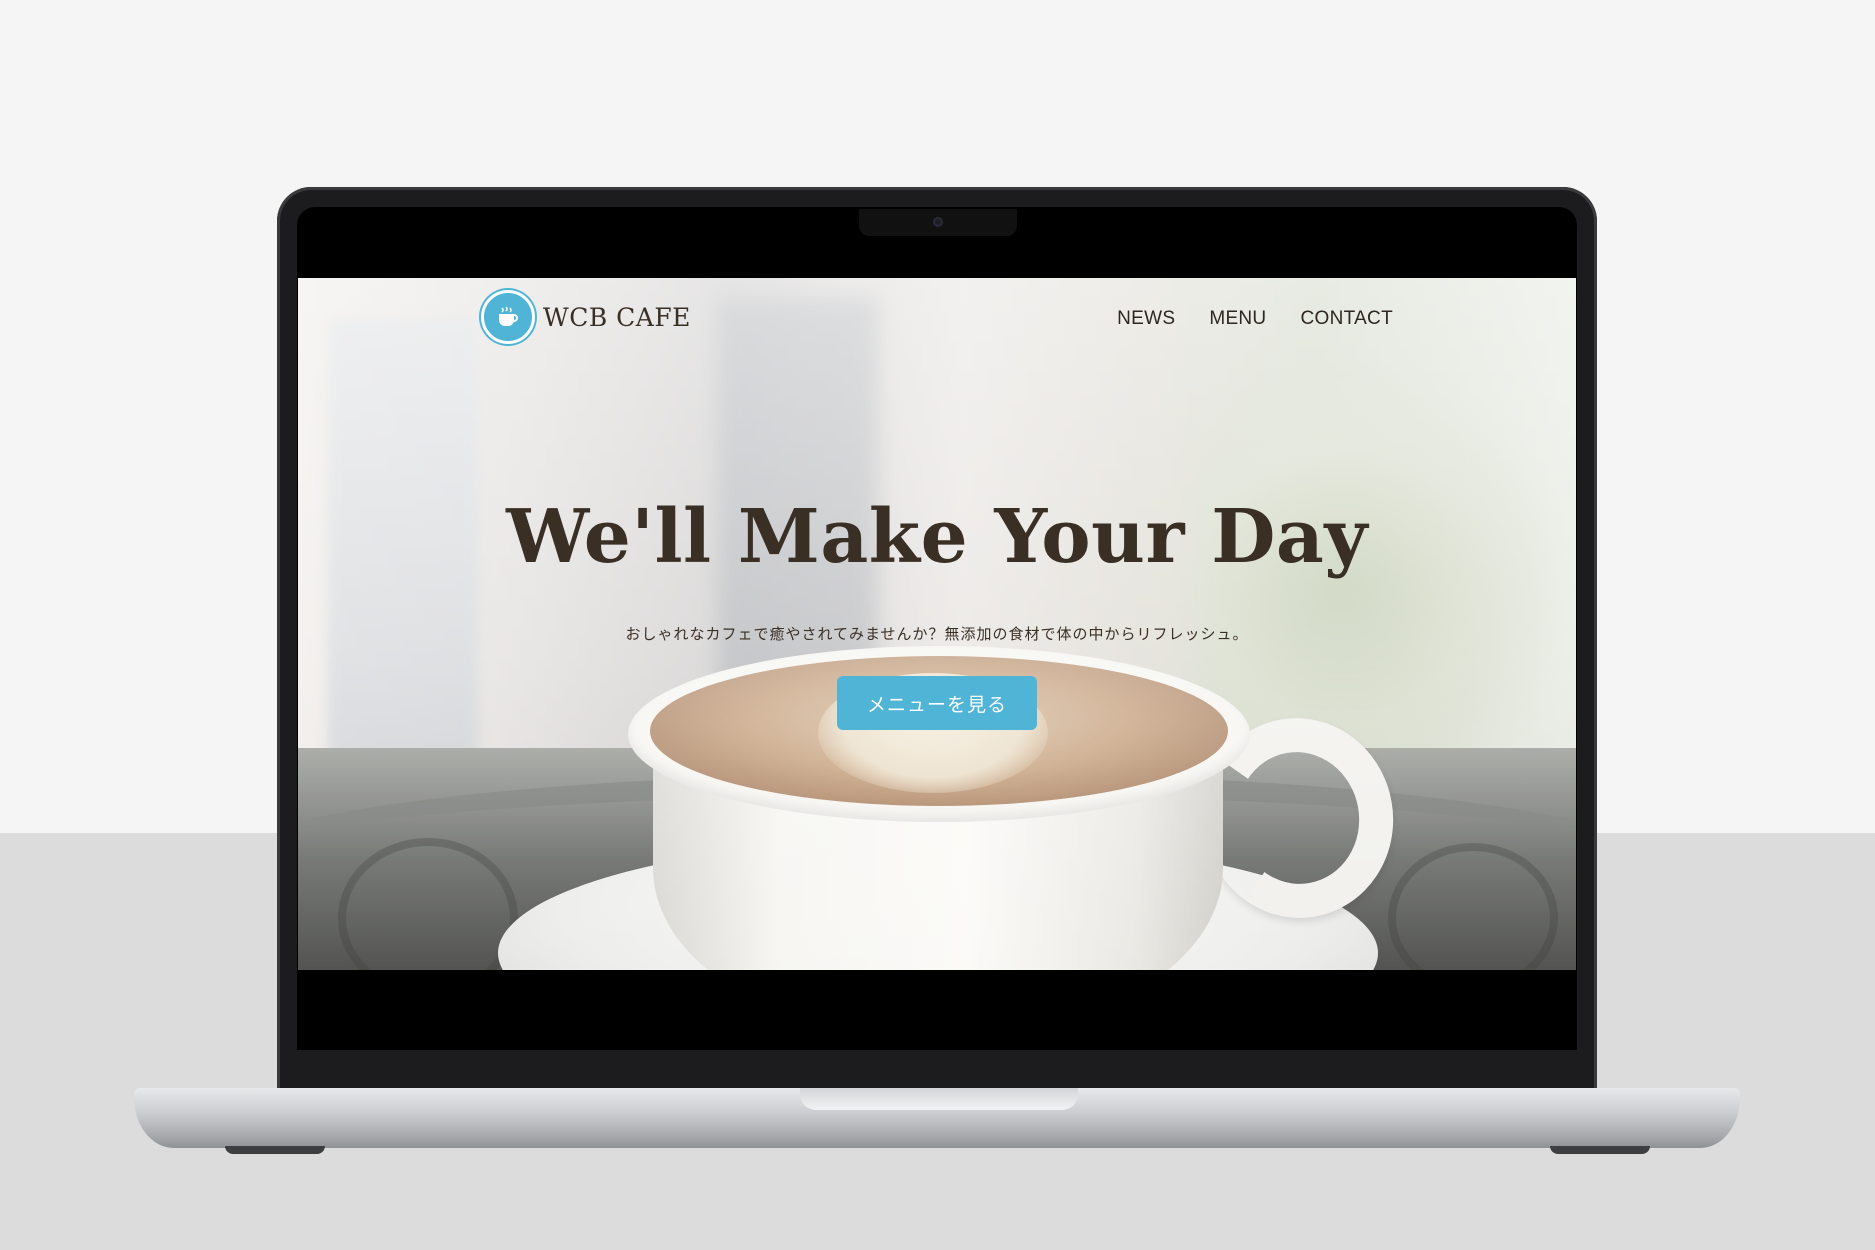 Image resolution: width=1875 pixels, height=1250 pixels. What do you see at coordinates (508, 317) in the screenshot?
I see `cafe-badge-icon` at bounding box center [508, 317].